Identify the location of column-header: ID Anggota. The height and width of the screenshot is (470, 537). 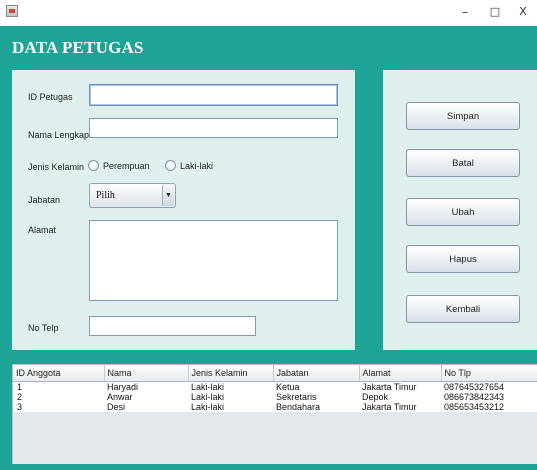
(59, 373).